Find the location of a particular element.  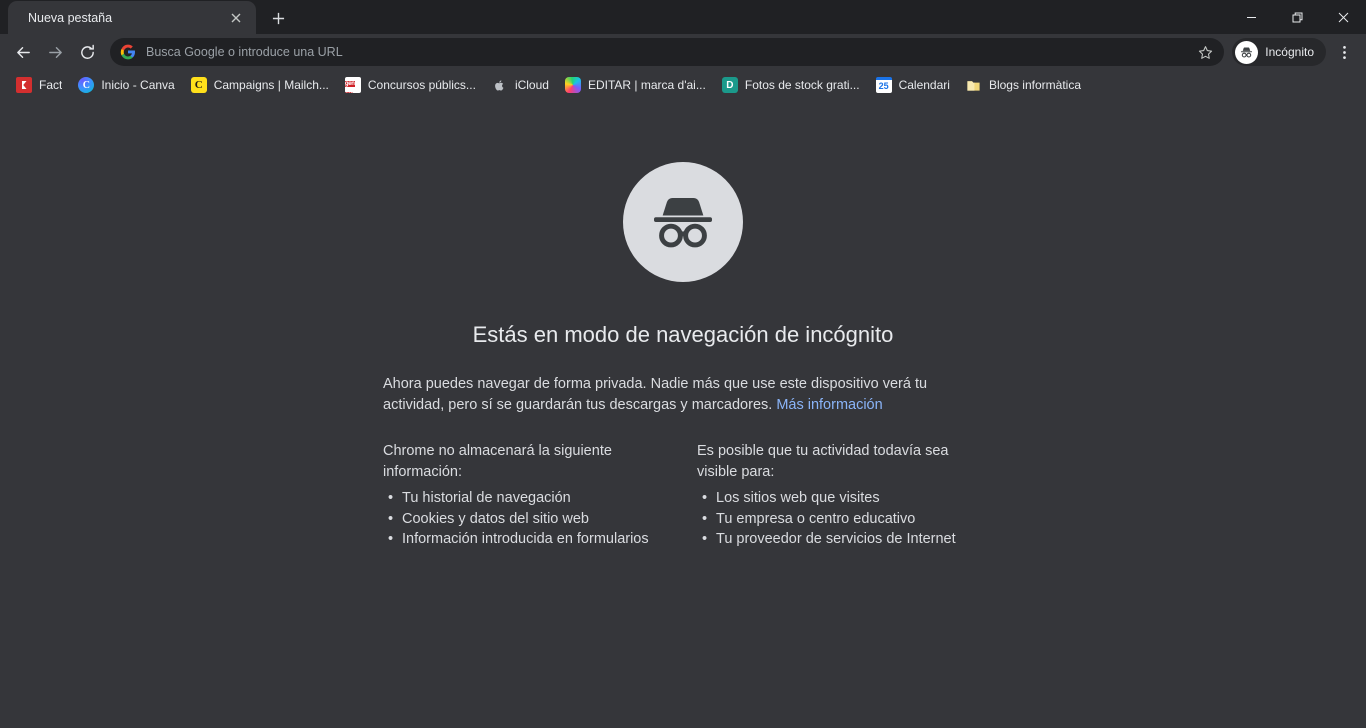

folder-icon is located at coordinates (974, 85).